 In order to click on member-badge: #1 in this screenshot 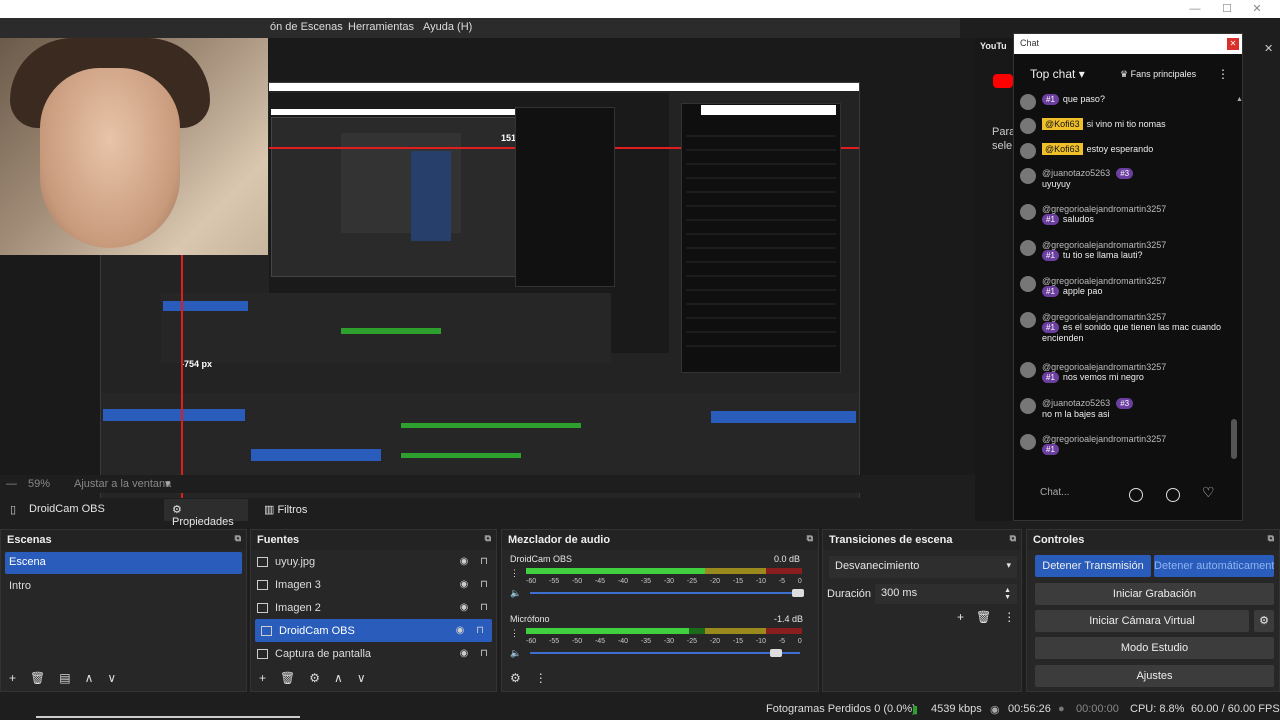, I will do `click(1050, 327)`.